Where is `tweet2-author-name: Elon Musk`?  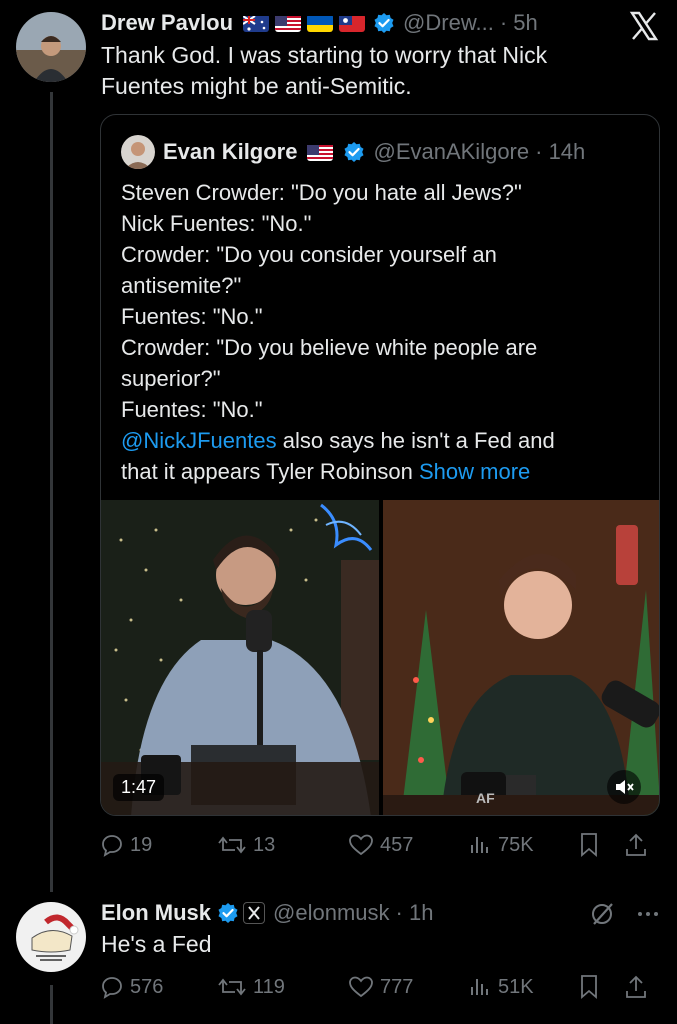
tweet2-author-name: Elon Musk is located at coordinates (156, 913).